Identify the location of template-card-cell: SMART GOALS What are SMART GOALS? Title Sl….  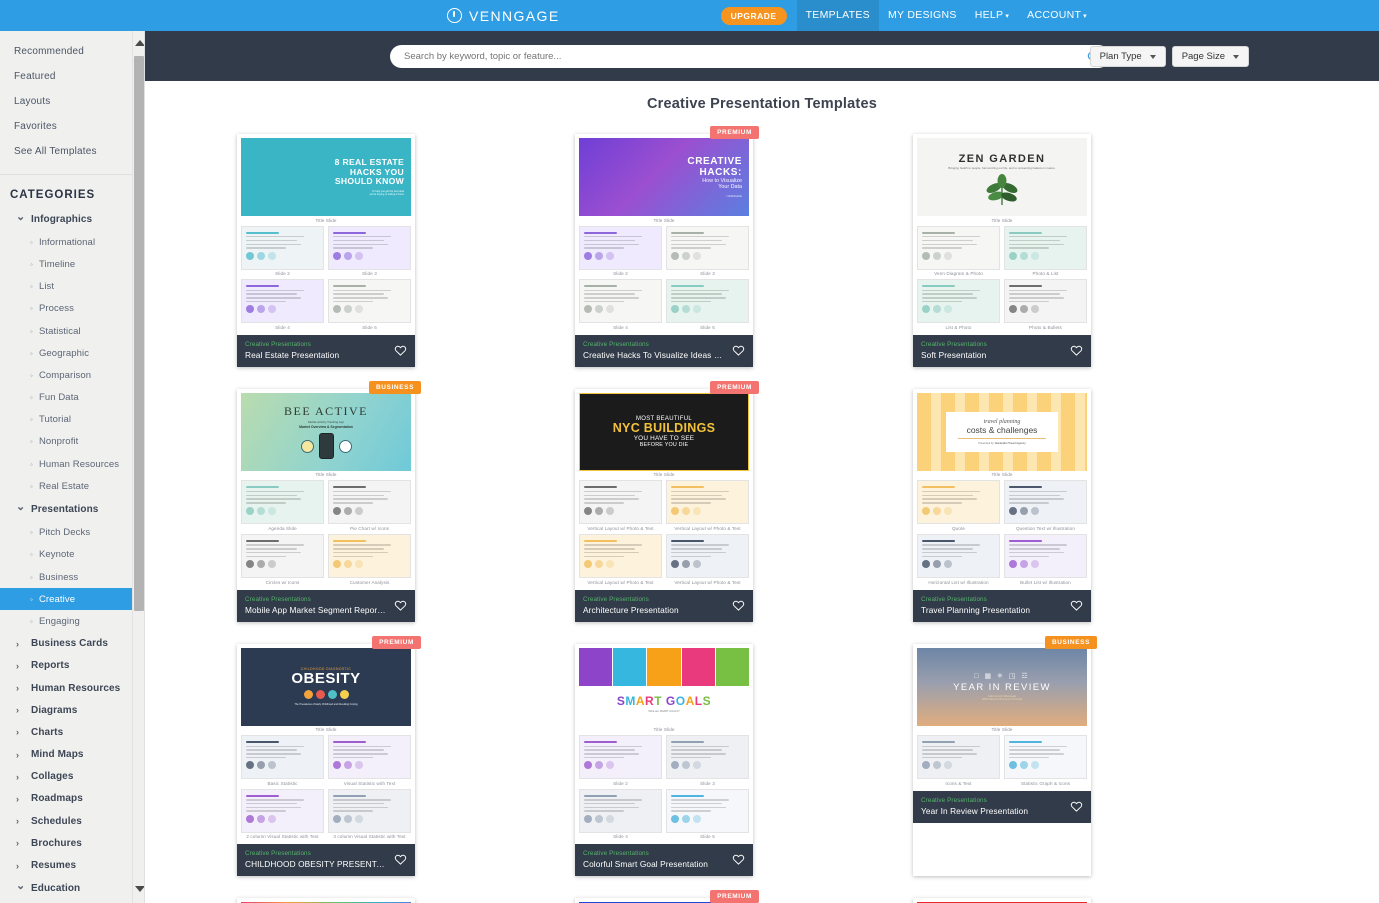
(664, 760).